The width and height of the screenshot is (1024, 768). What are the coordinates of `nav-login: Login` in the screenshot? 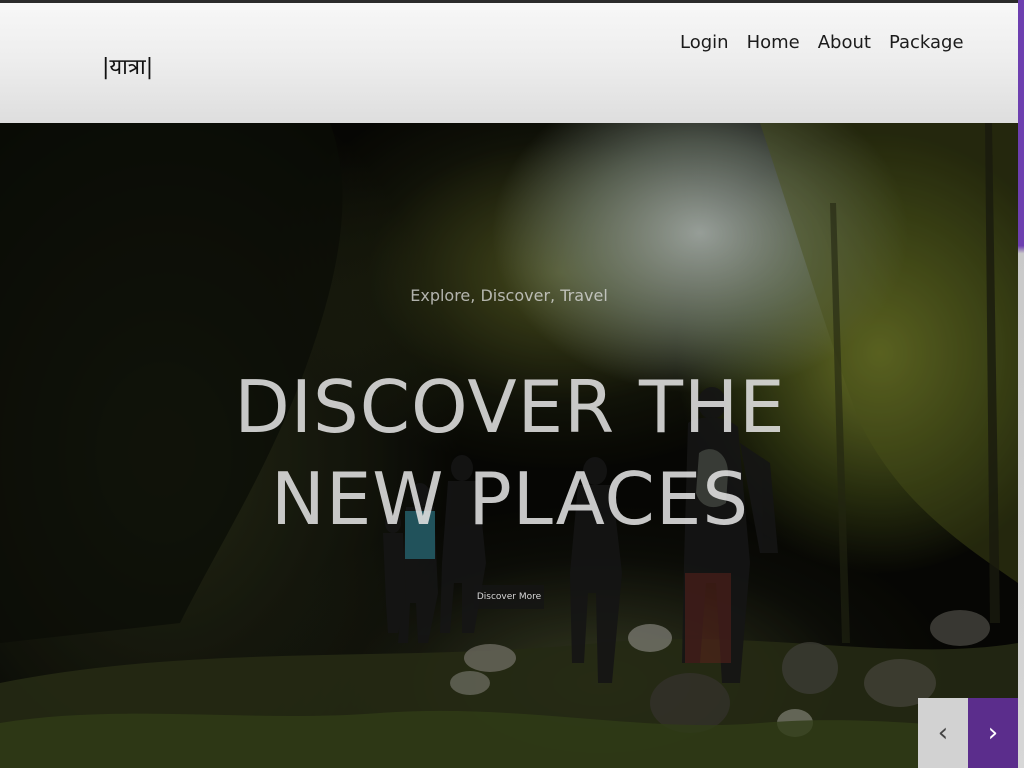 It's located at (704, 43).